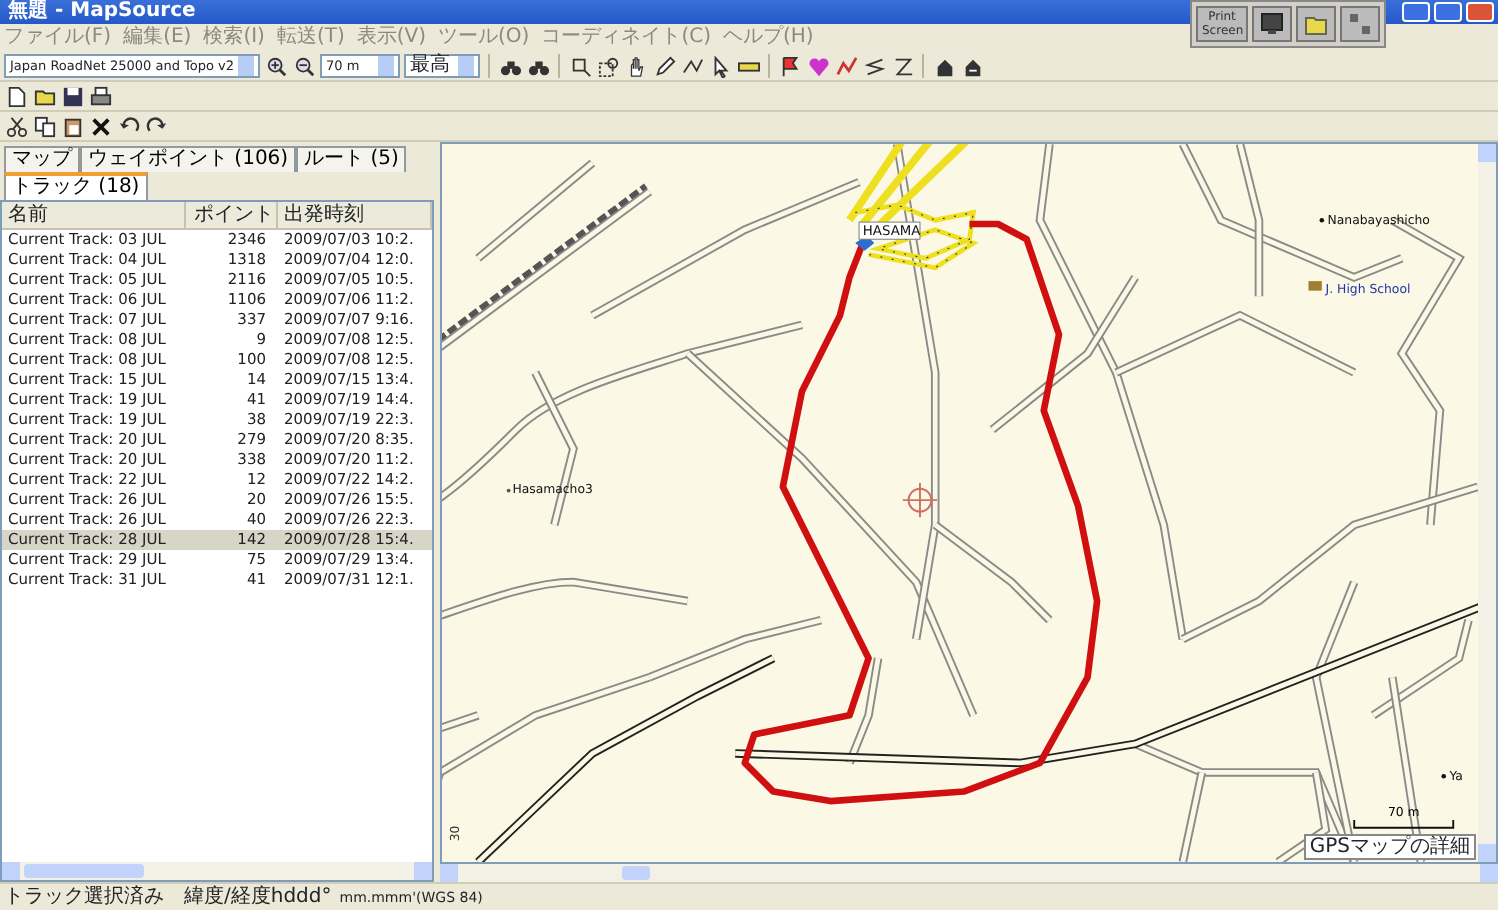 The width and height of the screenshot is (1498, 910). I want to click on route-icon, so click(902, 66).